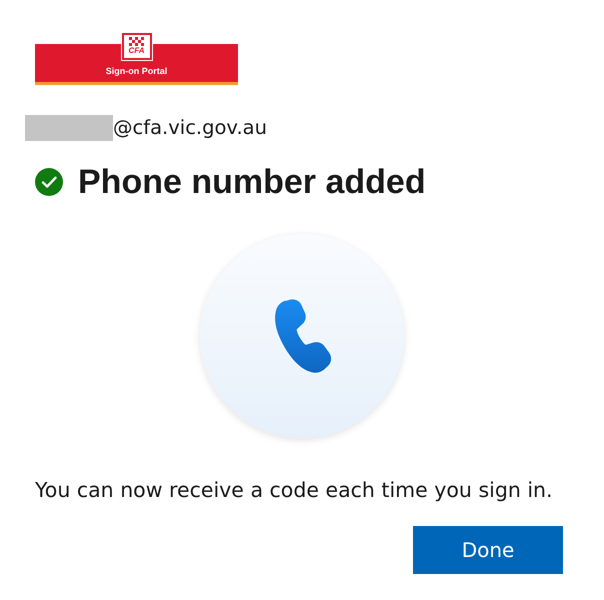 This screenshot has height=600, width=604. I want to click on page-title: Phone number added, so click(252, 182).